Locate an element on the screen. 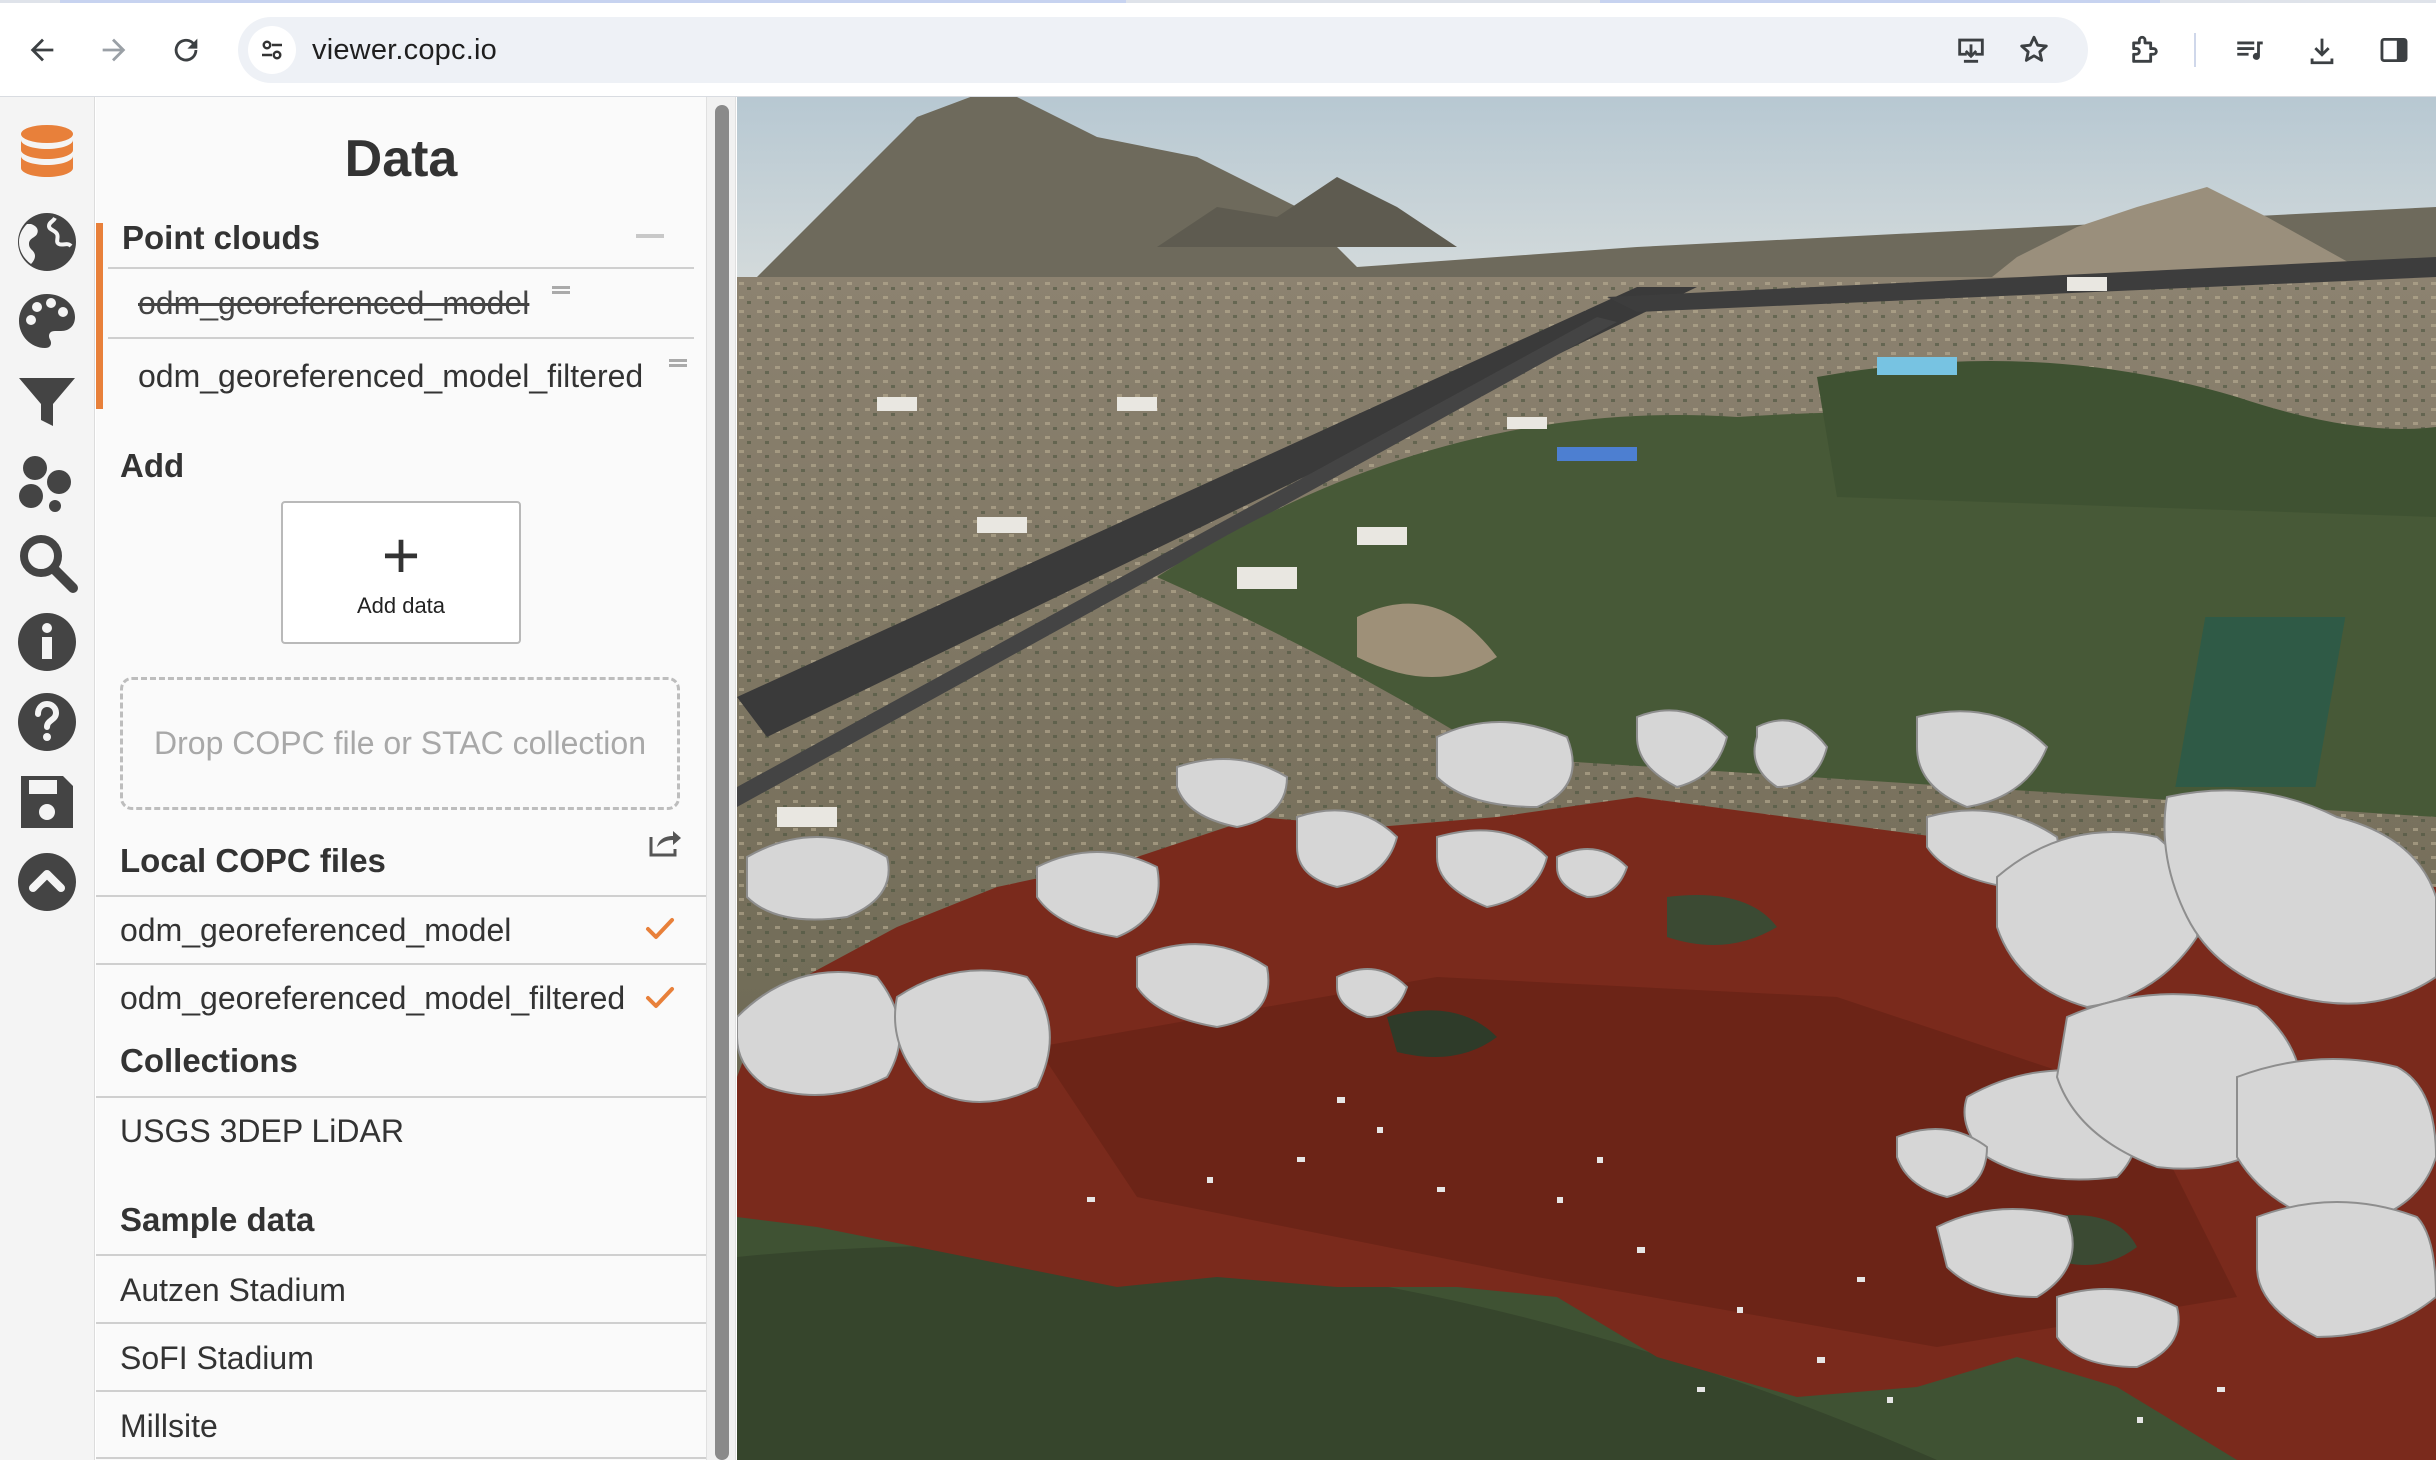 The image size is (2436, 1460). circles-icon is located at coordinates (45, 484).